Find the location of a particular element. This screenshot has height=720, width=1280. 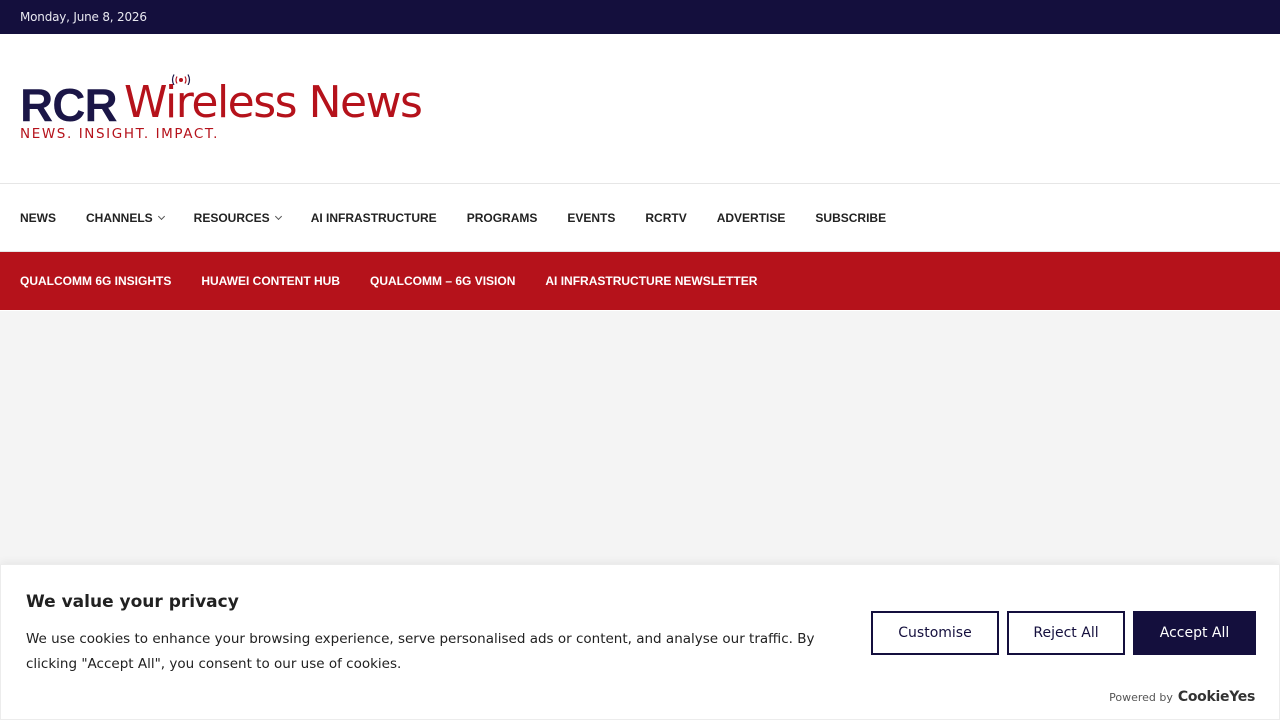

current-date: Monday, June 8, 2026 is located at coordinates (83, 17).